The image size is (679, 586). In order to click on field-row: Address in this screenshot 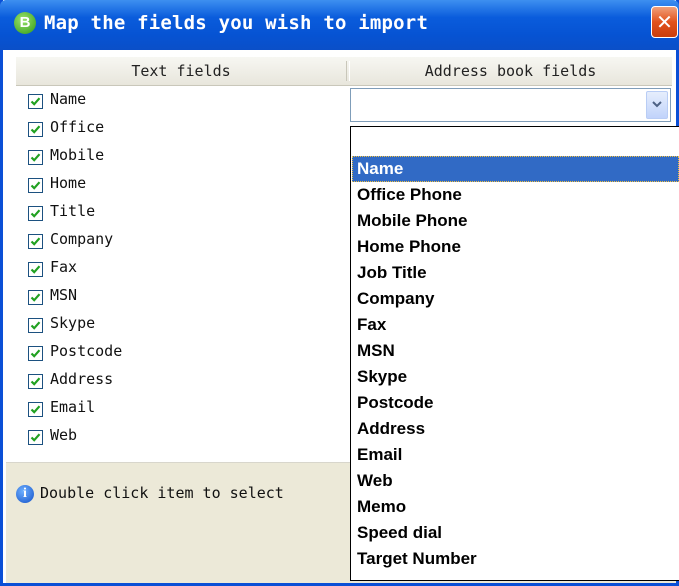, I will do `click(178, 381)`.